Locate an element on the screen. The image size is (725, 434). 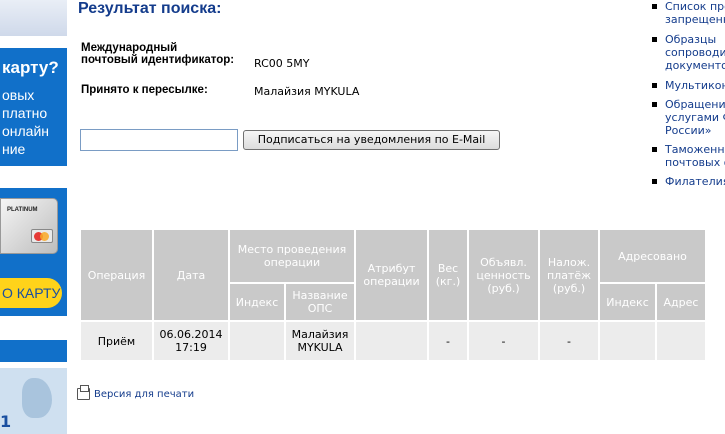
map-banner: 1 is located at coordinates (33, 401).